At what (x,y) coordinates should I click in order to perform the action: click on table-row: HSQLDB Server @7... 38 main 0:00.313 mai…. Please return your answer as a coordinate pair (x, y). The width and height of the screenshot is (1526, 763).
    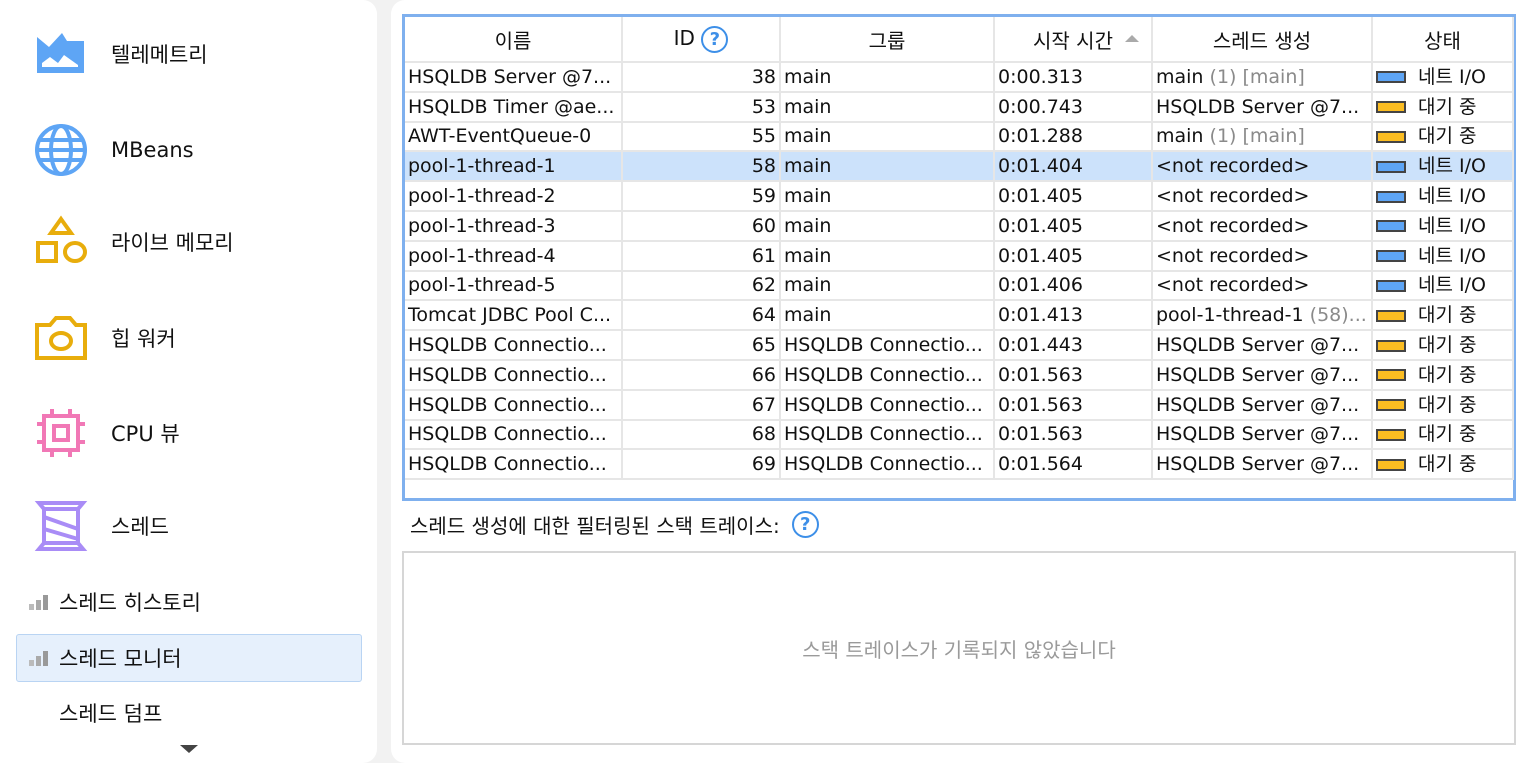
    Looking at the image, I should click on (959, 77).